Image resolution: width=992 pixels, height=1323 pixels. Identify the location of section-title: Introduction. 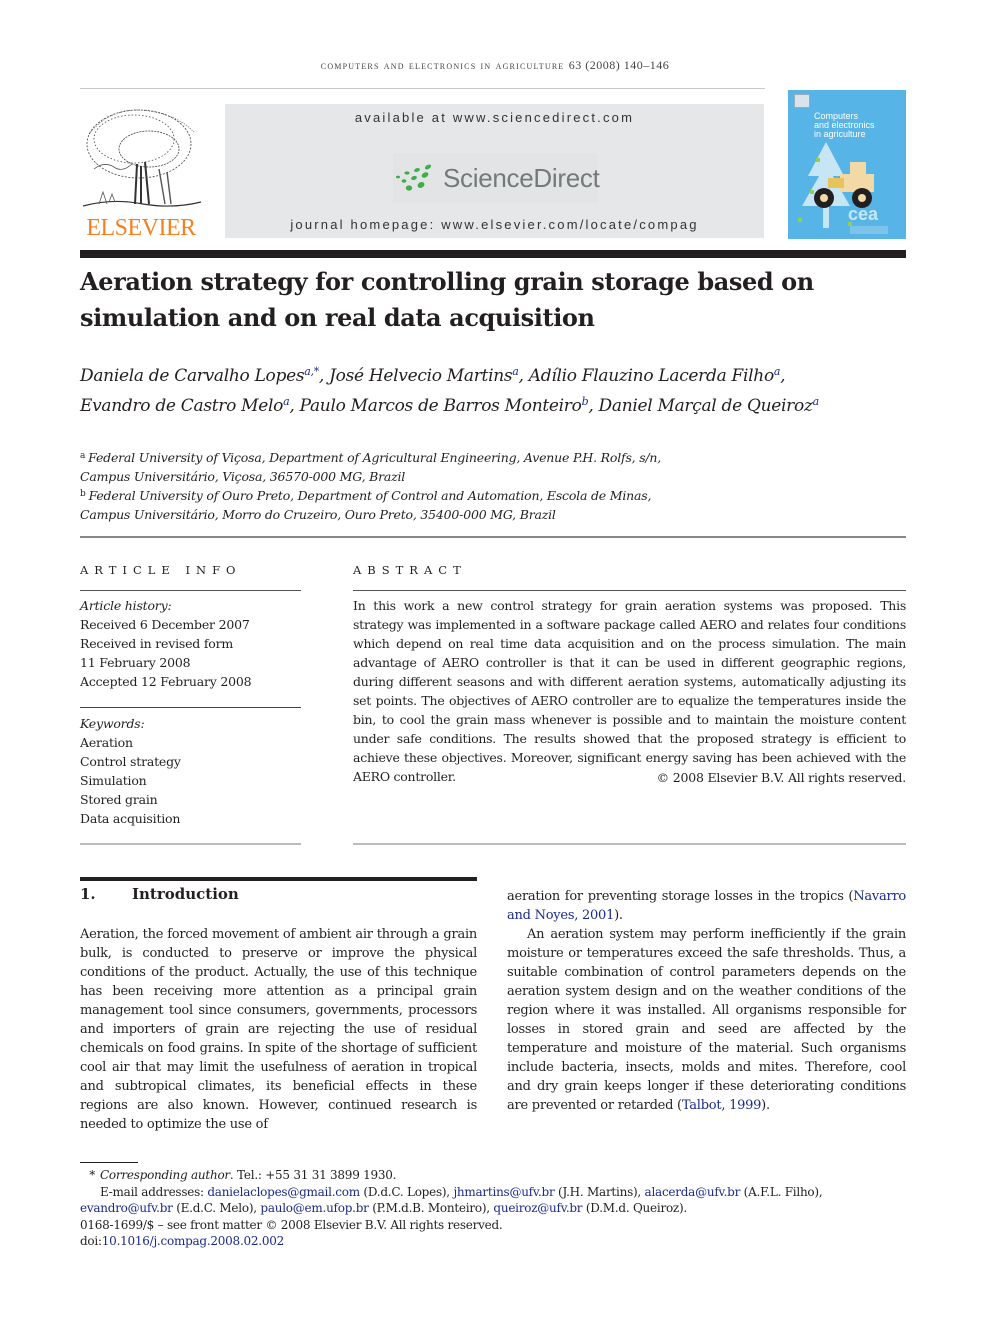
(185, 894).